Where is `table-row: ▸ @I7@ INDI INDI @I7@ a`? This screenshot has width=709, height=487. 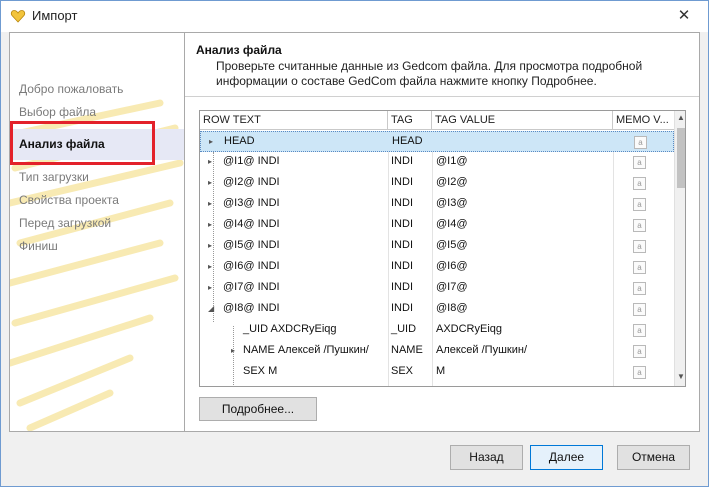 table-row: ▸ @I7@ INDI INDI @I7@ a is located at coordinates (437, 288).